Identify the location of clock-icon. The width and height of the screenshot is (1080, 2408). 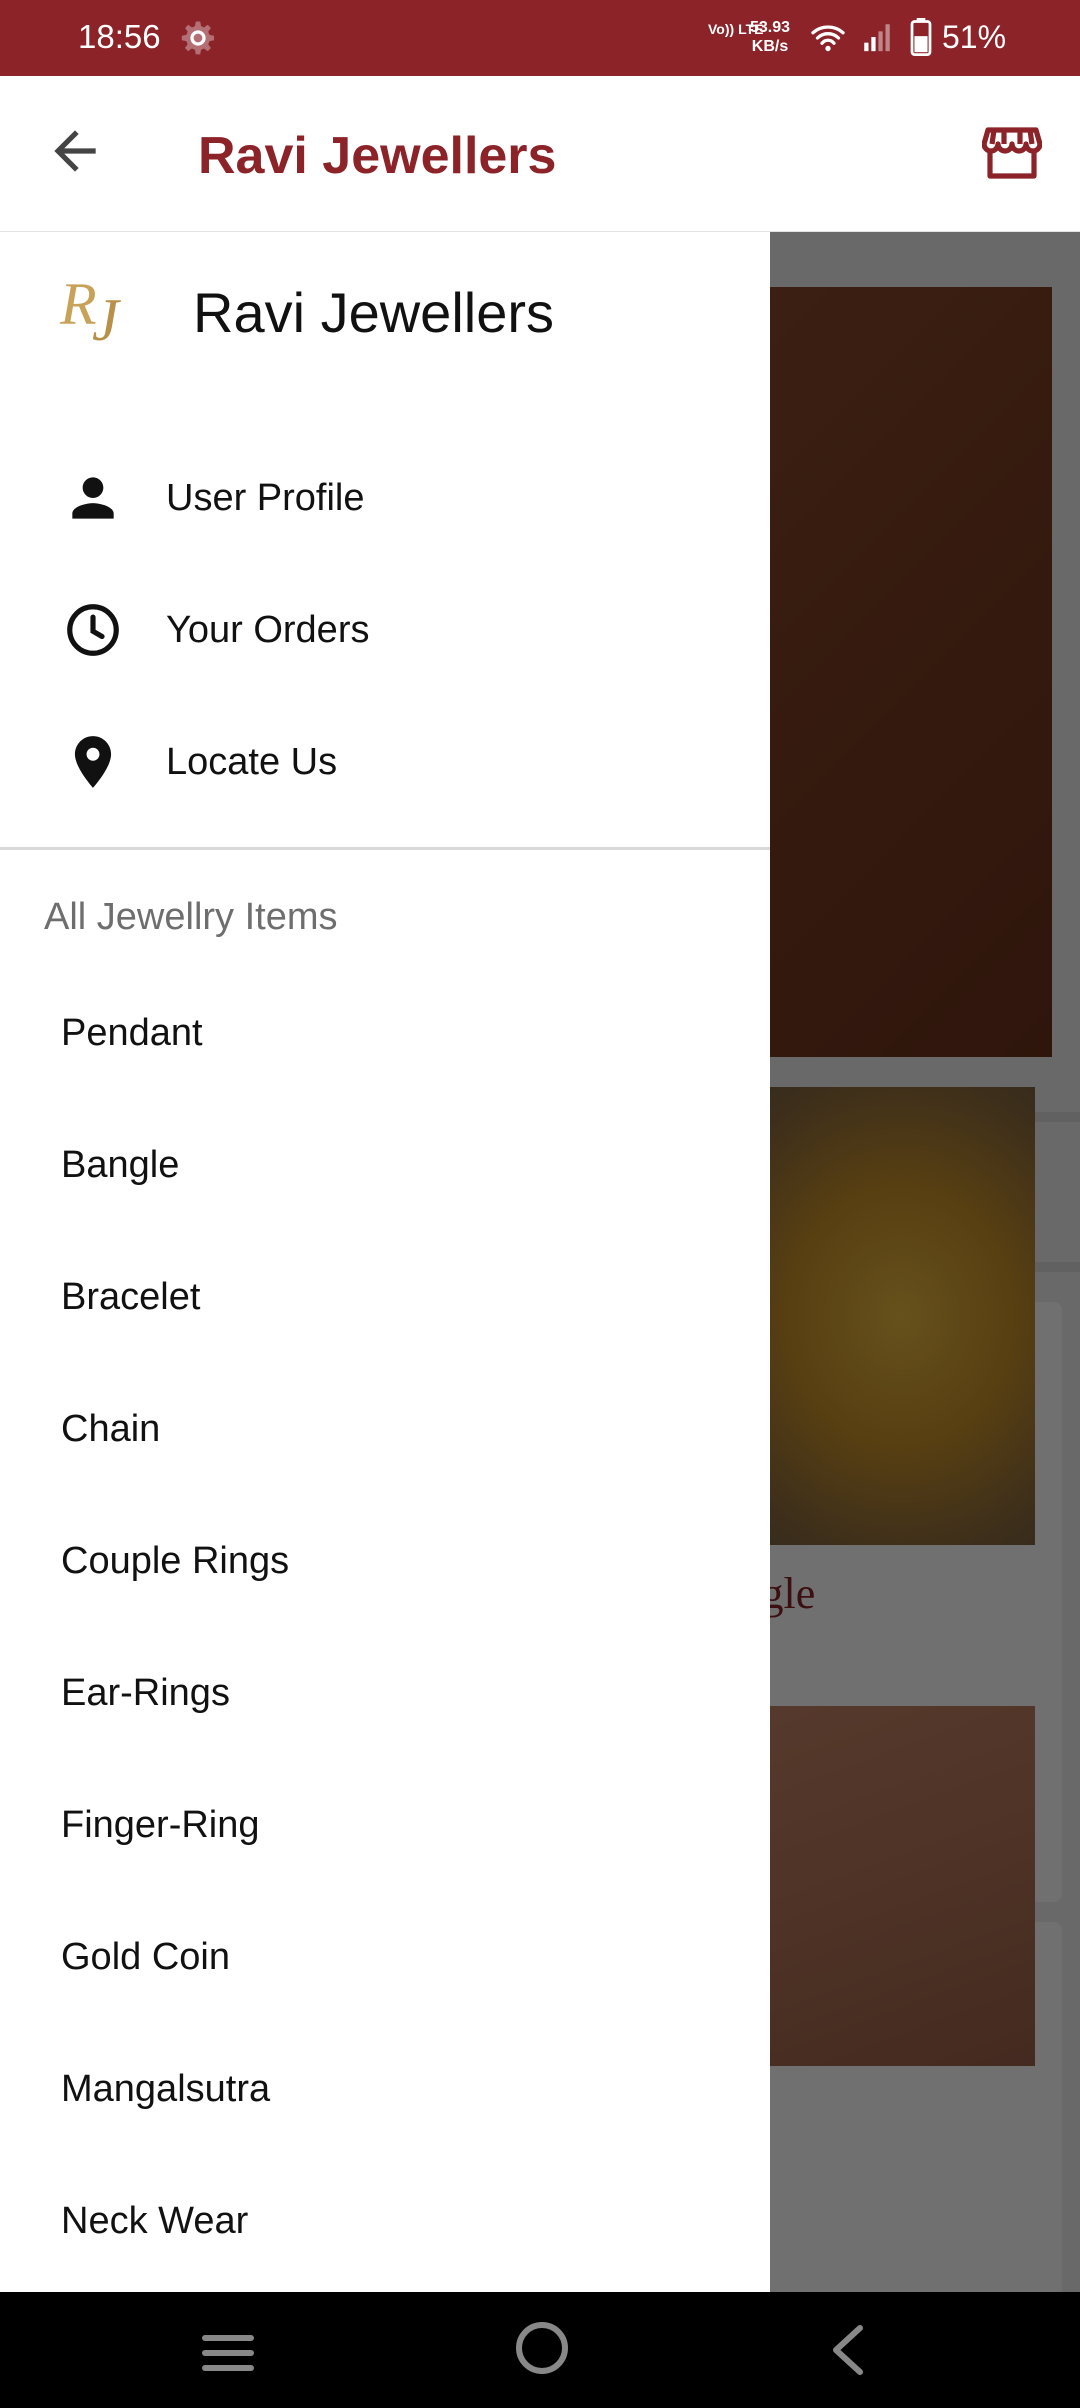
(93, 630).